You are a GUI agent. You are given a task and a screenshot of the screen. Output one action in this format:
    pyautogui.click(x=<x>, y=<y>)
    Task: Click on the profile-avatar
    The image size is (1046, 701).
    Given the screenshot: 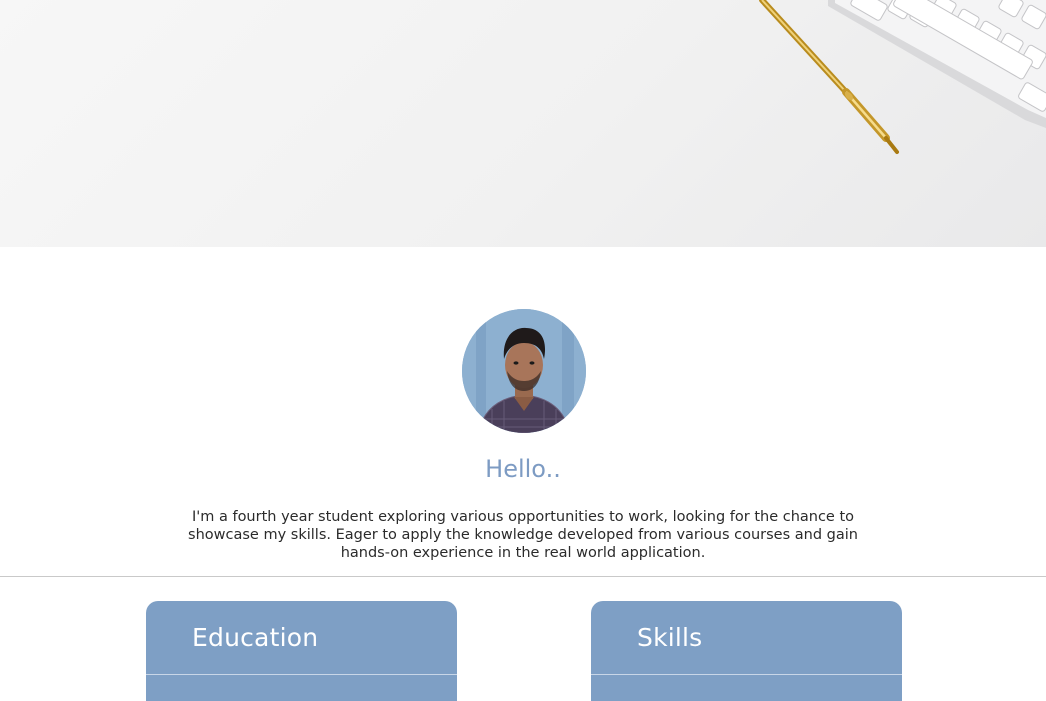 What is the action you would take?
    pyautogui.click(x=524, y=371)
    